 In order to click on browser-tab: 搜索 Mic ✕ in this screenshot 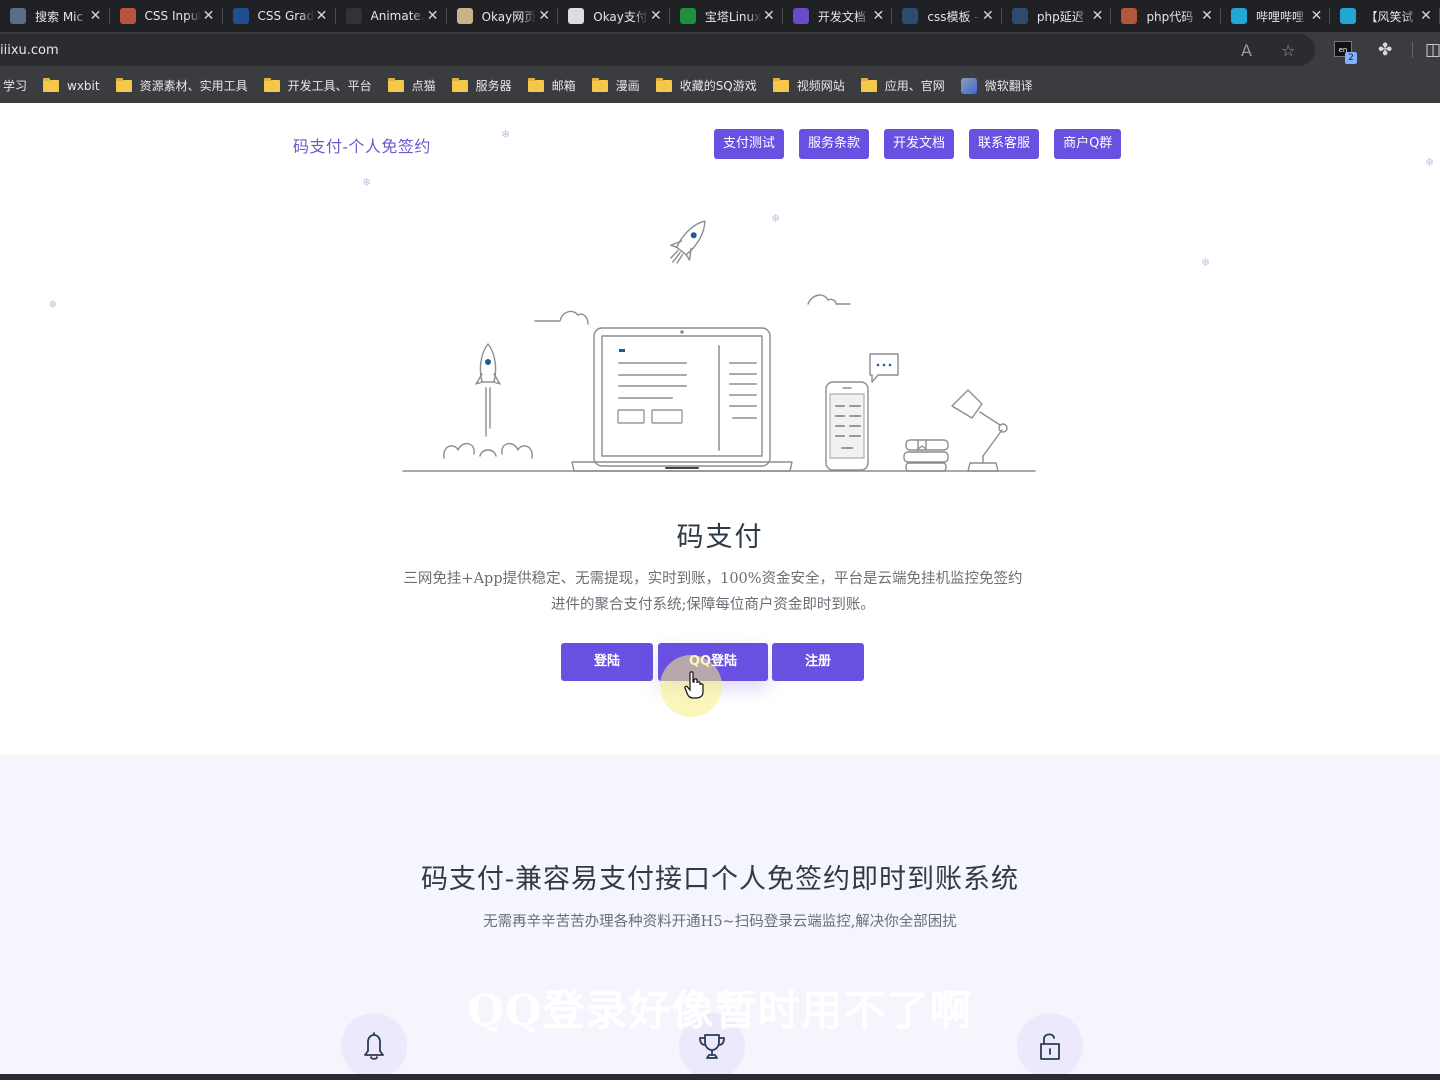, I will do `click(55, 16)`.